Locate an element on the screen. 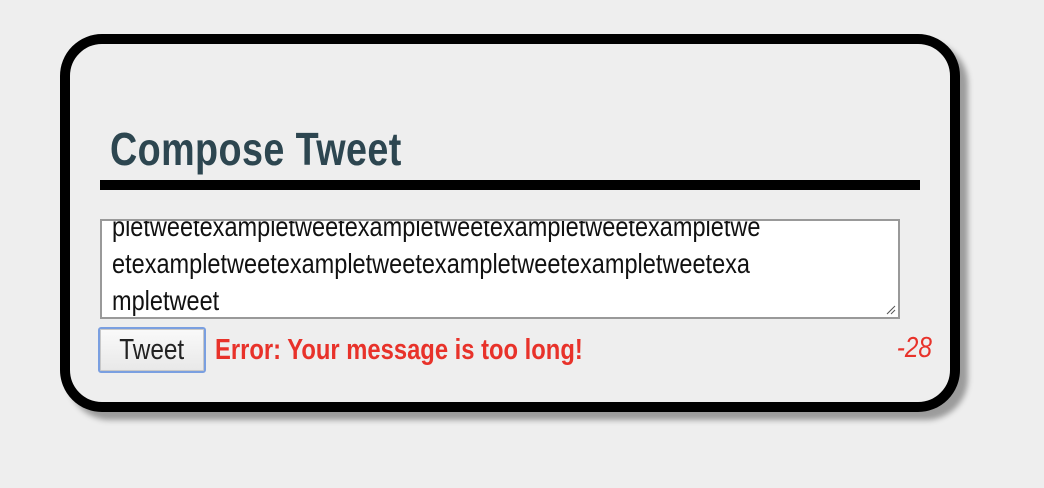 This screenshot has height=488, width=1044. tweet-button: Tweet is located at coordinates (152, 350).